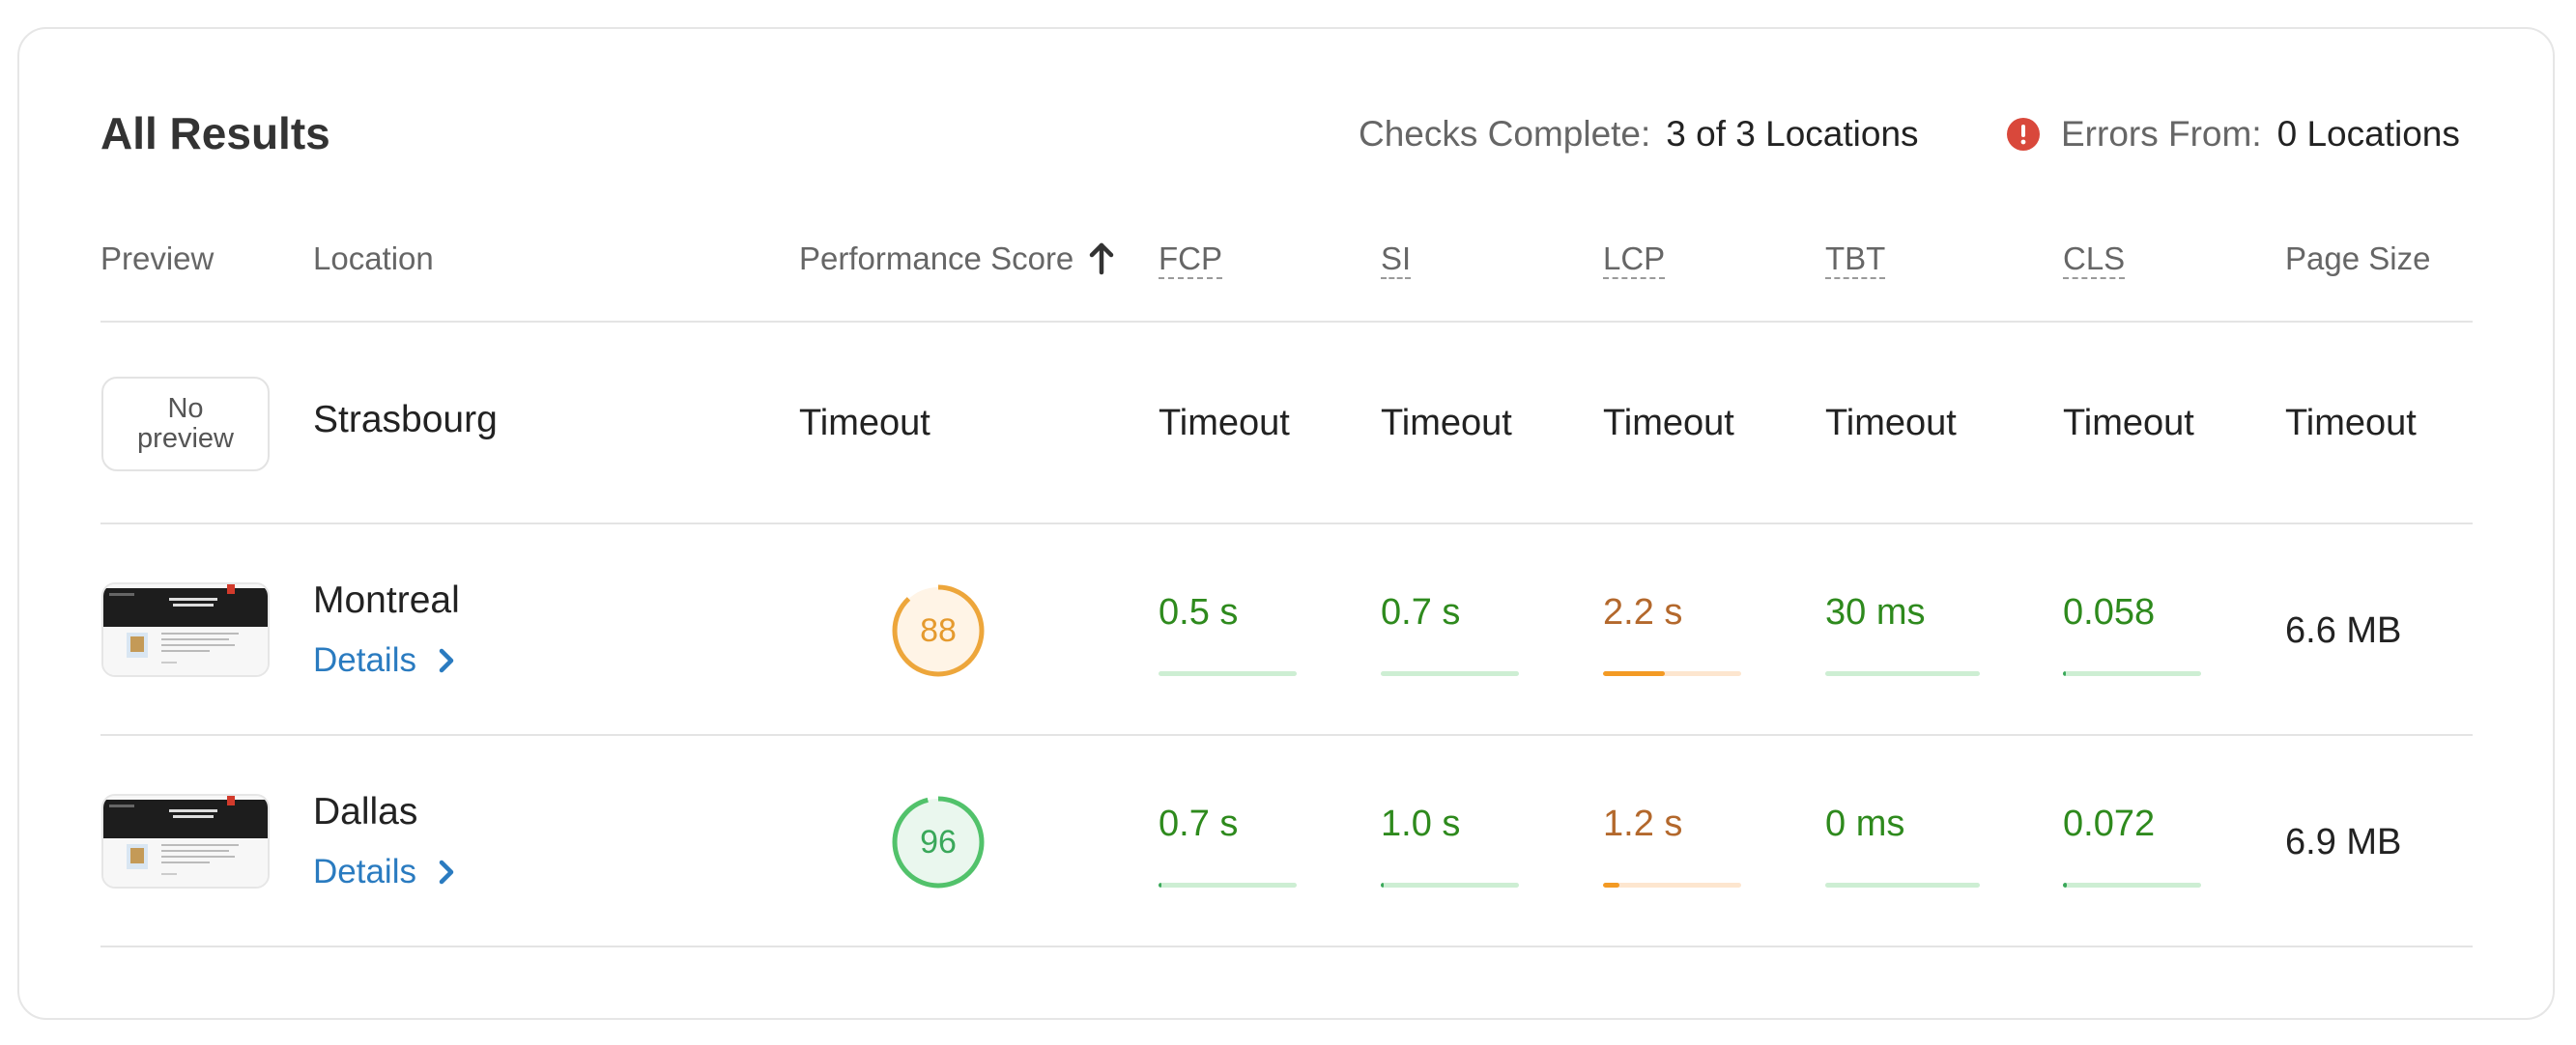 This screenshot has width=2576, height=1045. I want to click on column-header-performance-score: Performance Score, so click(958, 259).